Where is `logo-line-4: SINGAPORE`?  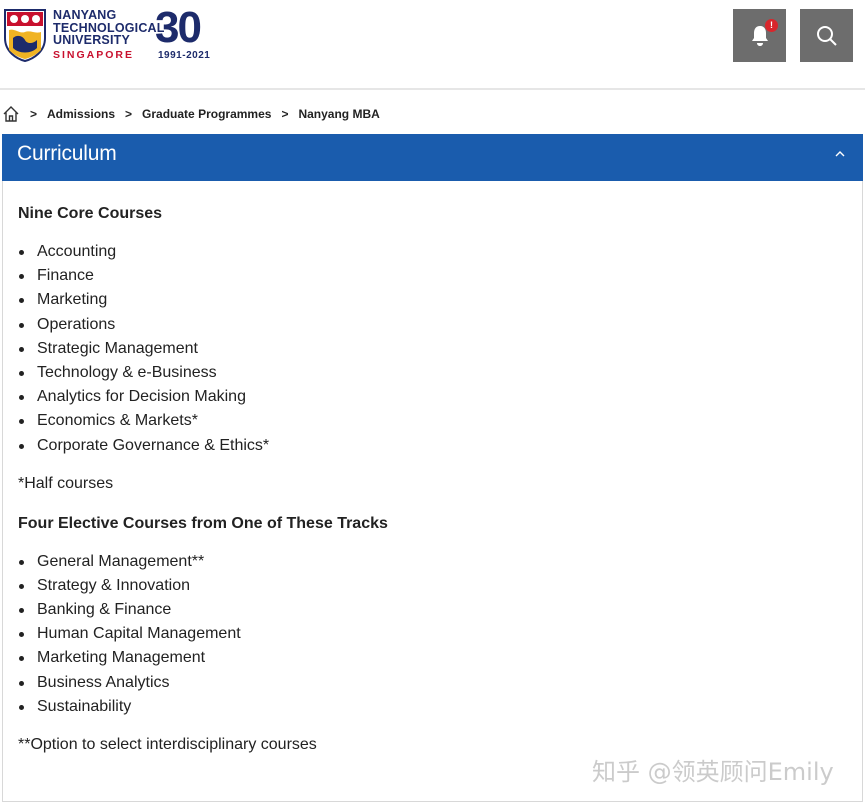 logo-line-4: SINGAPORE is located at coordinates (94, 54).